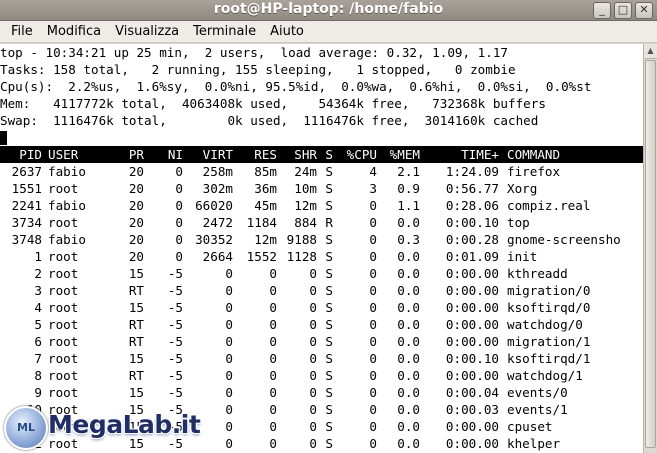  Describe the element at coordinates (321, 341) in the screenshot. I see `process-row: 6 root RT -5 0 0 0 S 0 0.0 0:00.00 migration/1` at that location.